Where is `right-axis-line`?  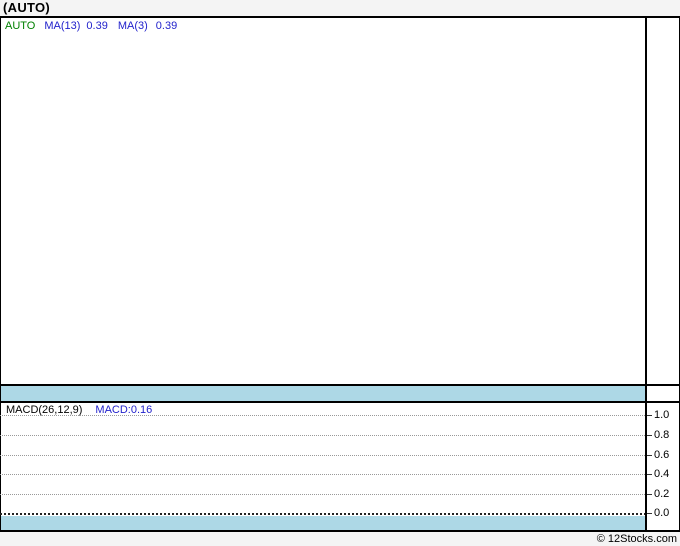
right-axis-line is located at coordinates (646, 274).